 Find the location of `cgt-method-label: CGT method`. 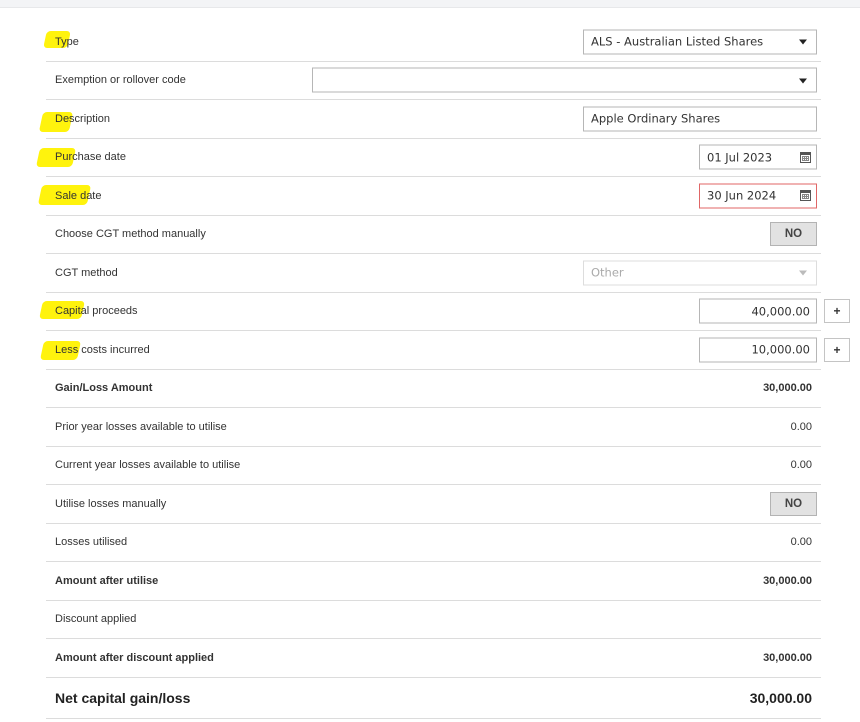

cgt-method-label: CGT method is located at coordinates (86, 272).